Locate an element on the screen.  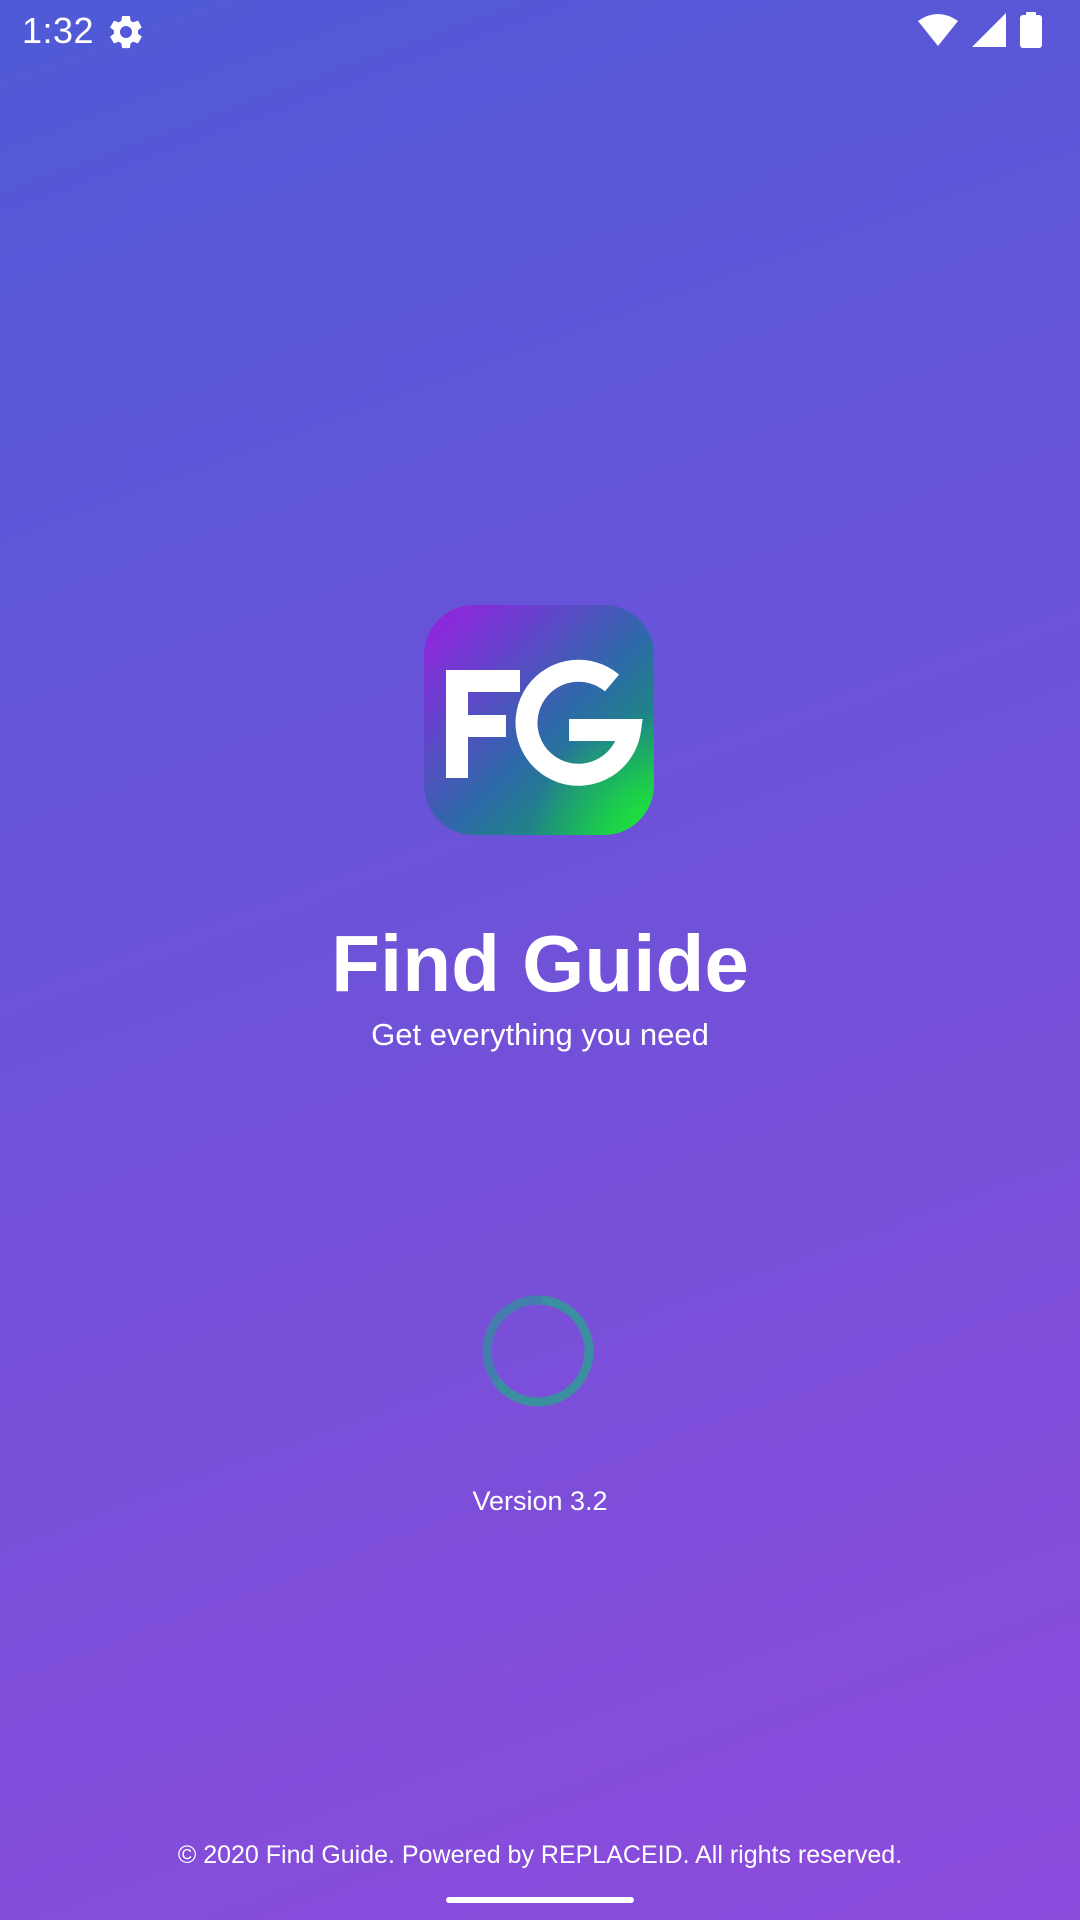
battery-icon is located at coordinates (1031, 30).